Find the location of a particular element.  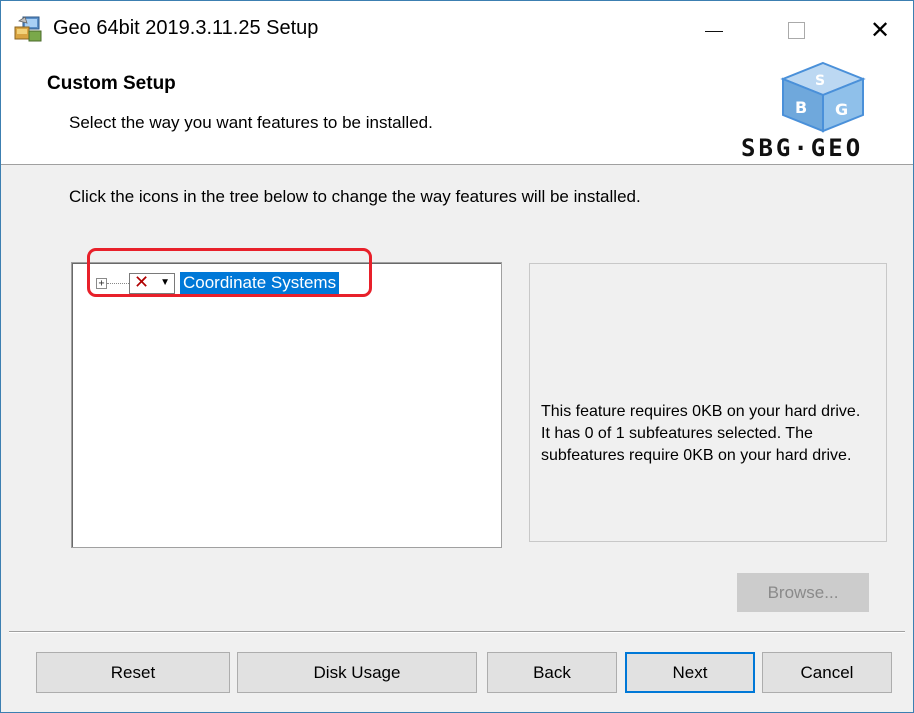

disk-usage-button: Disk Usage is located at coordinates (357, 672).